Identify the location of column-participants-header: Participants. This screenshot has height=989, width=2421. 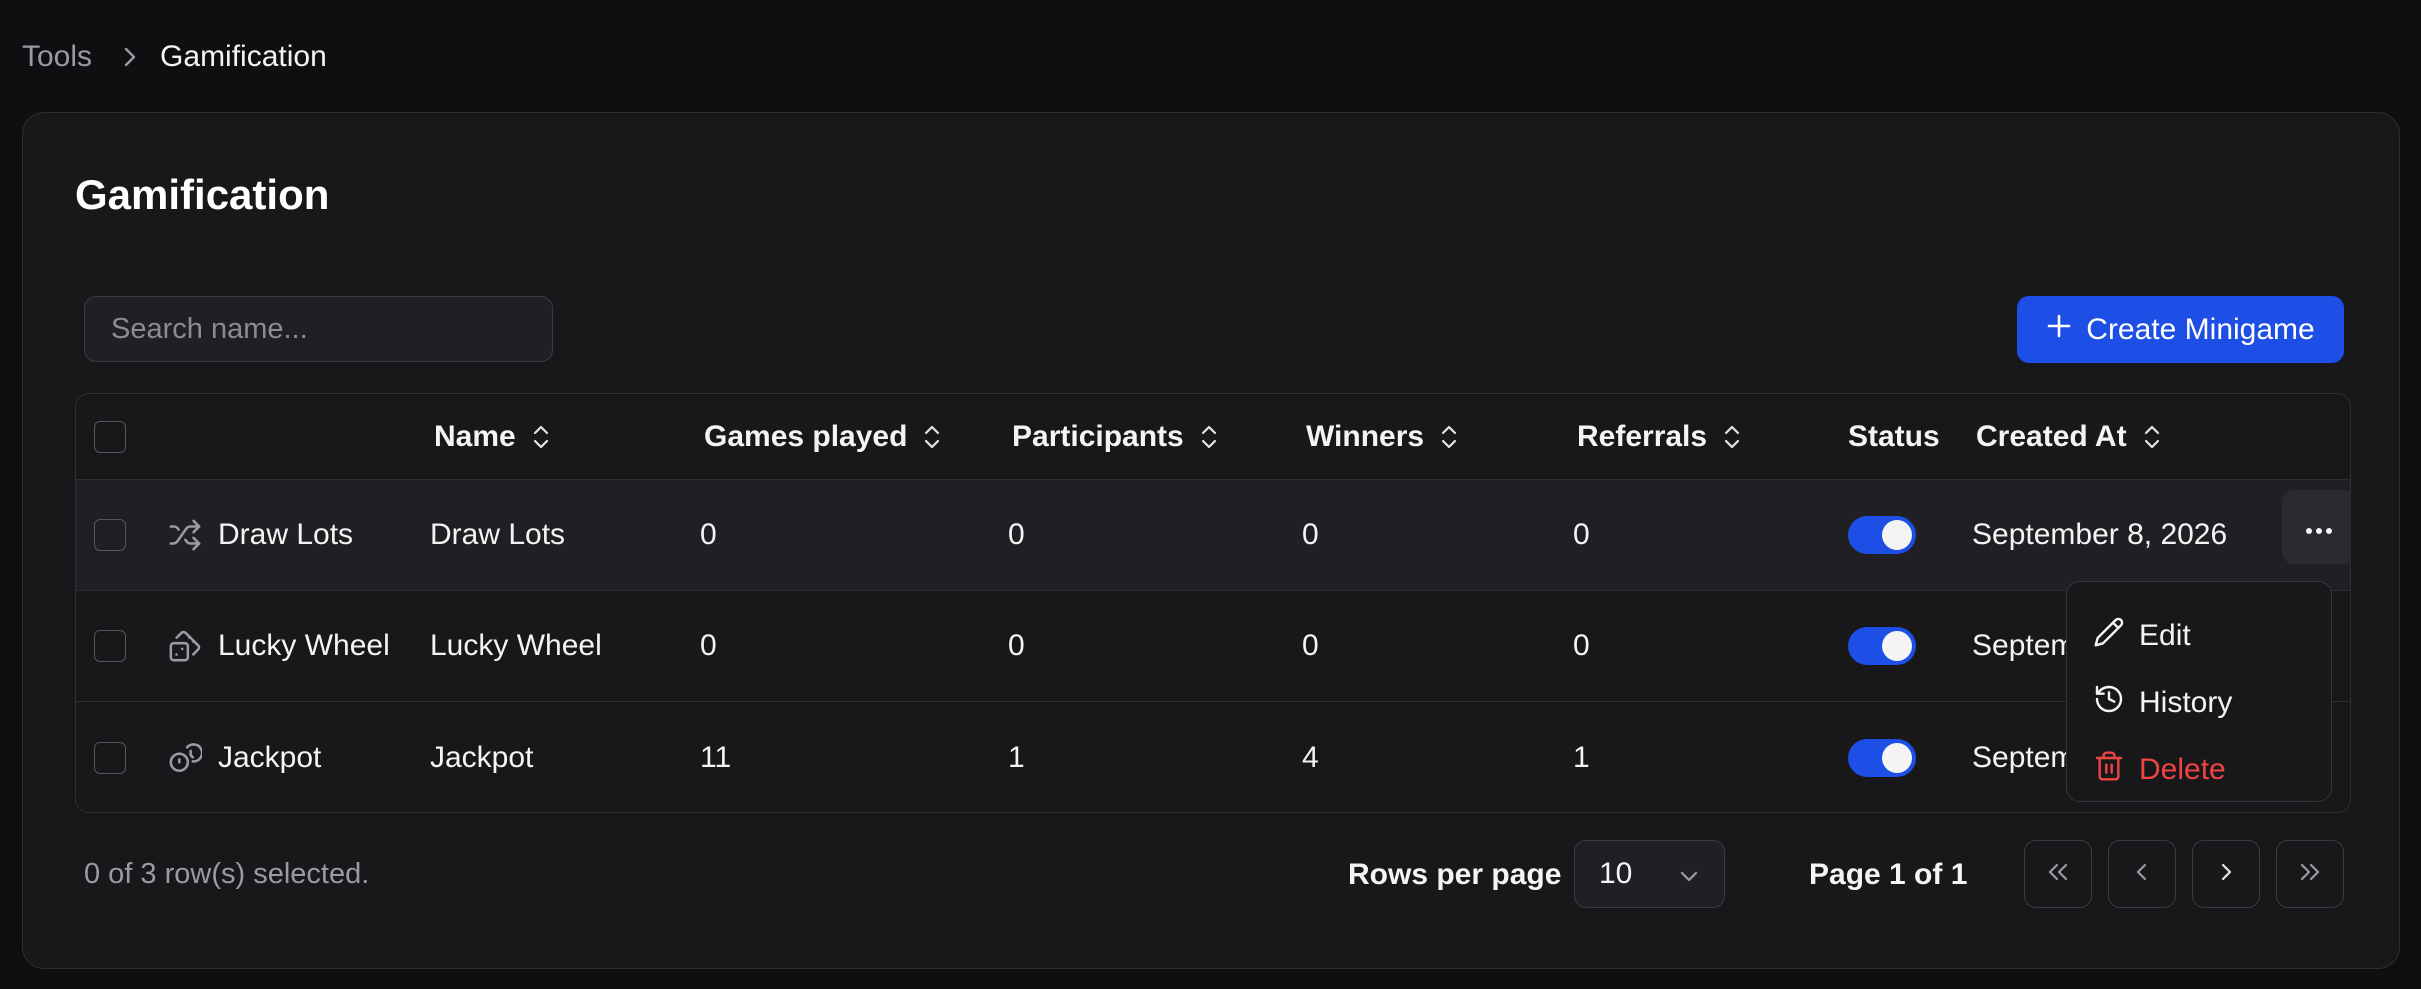
(1115, 436).